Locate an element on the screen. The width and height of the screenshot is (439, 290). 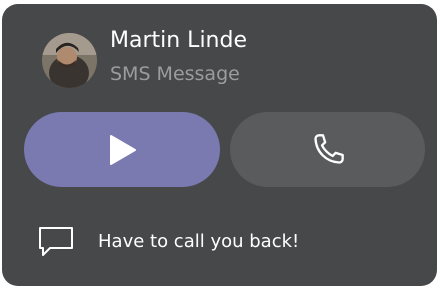
play-icon is located at coordinates (123, 149).